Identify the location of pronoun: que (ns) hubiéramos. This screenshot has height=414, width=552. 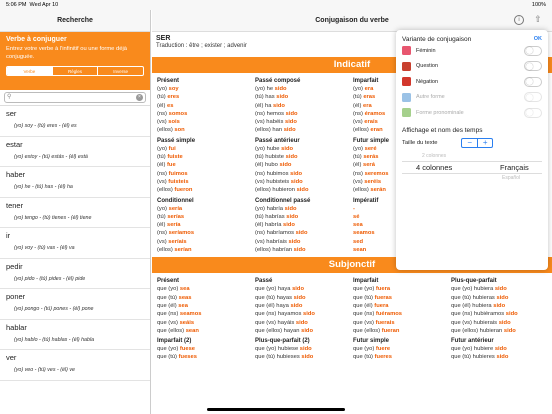
(478, 314).